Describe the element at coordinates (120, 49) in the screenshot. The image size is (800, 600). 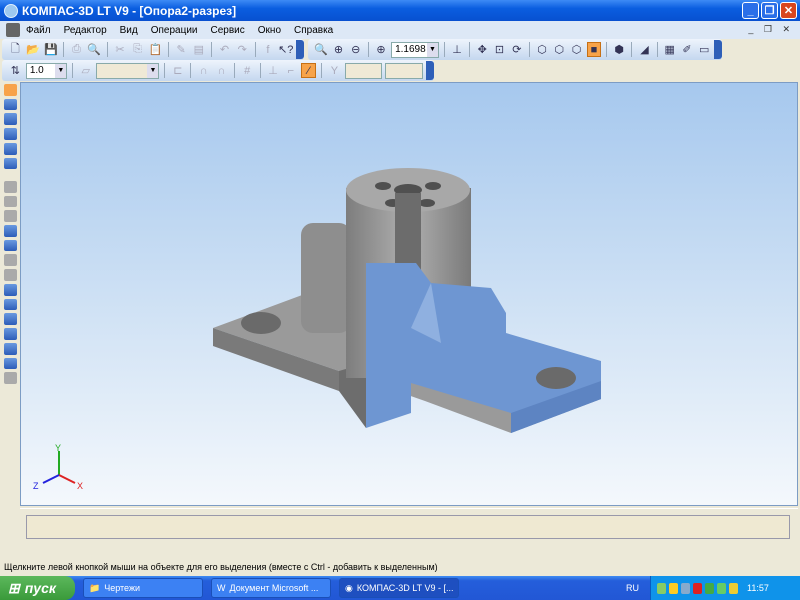
I see `cut-icon: ✂` at that location.